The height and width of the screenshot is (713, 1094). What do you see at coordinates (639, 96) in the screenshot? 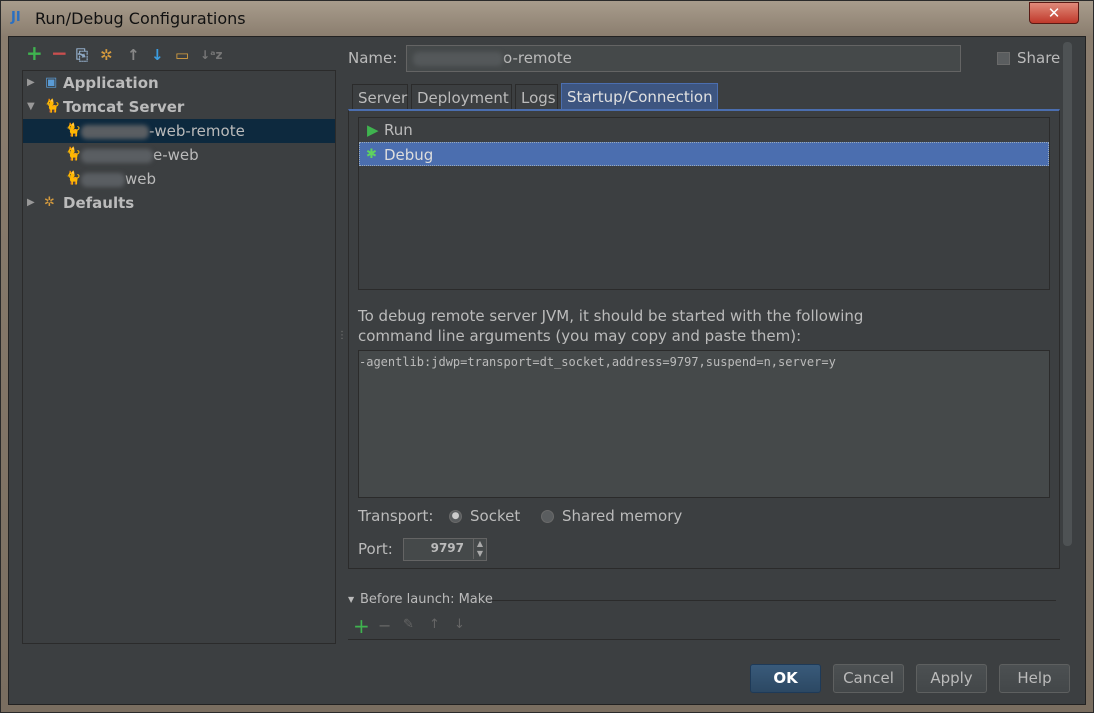
I see `tab-startup-connection: Startup/Connection` at bounding box center [639, 96].